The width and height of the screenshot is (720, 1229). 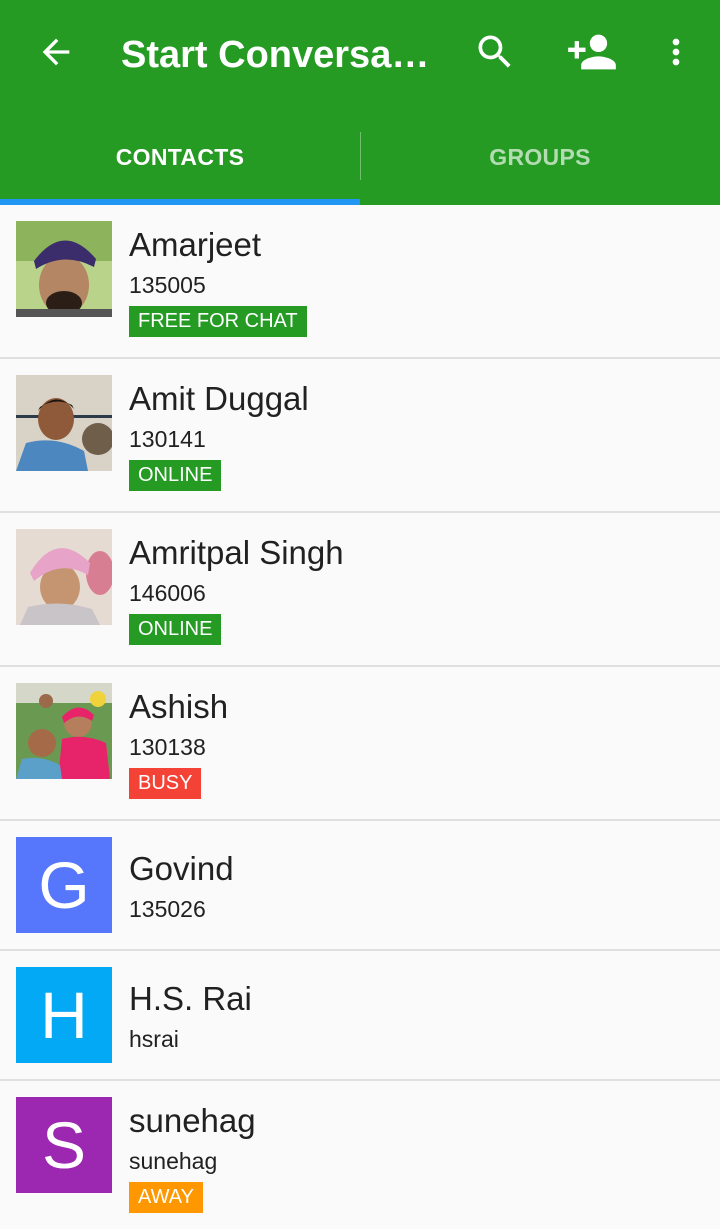 What do you see at coordinates (195, 244) in the screenshot?
I see `contact-name: Amarjeet` at bounding box center [195, 244].